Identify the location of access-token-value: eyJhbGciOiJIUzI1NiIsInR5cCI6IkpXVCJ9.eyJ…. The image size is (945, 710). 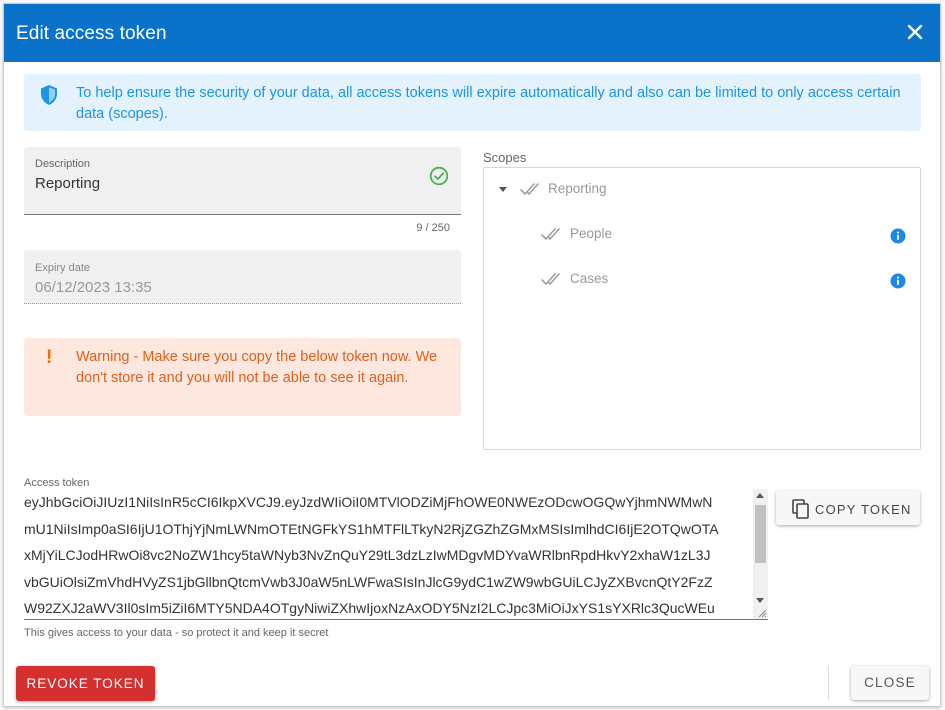
(387, 556).